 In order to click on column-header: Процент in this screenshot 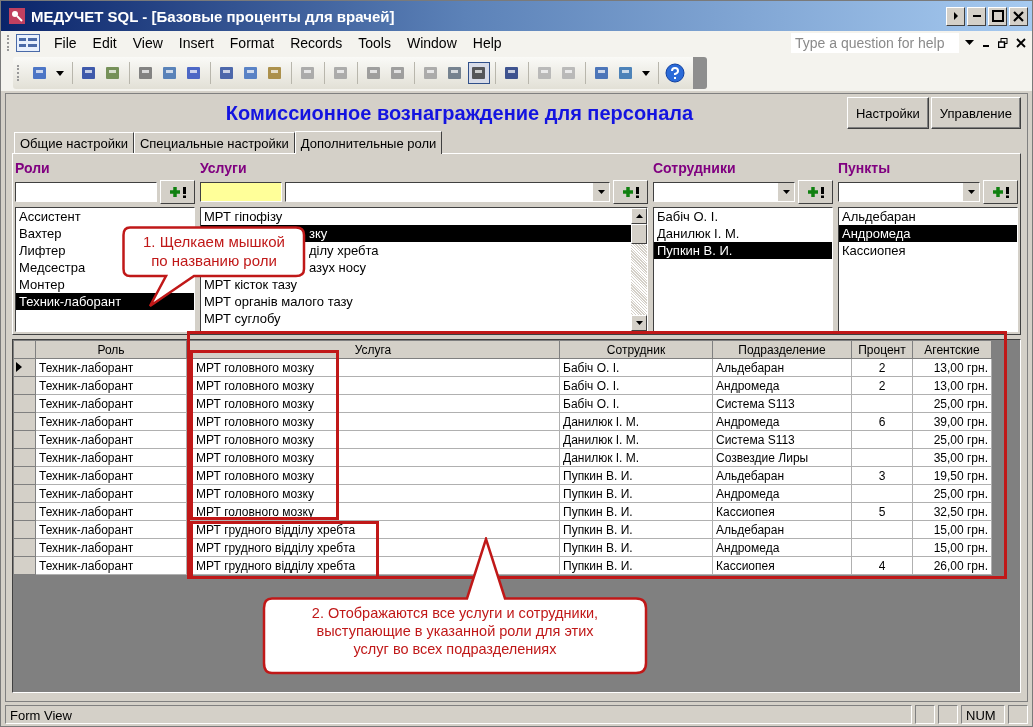, I will do `click(882, 349)`.